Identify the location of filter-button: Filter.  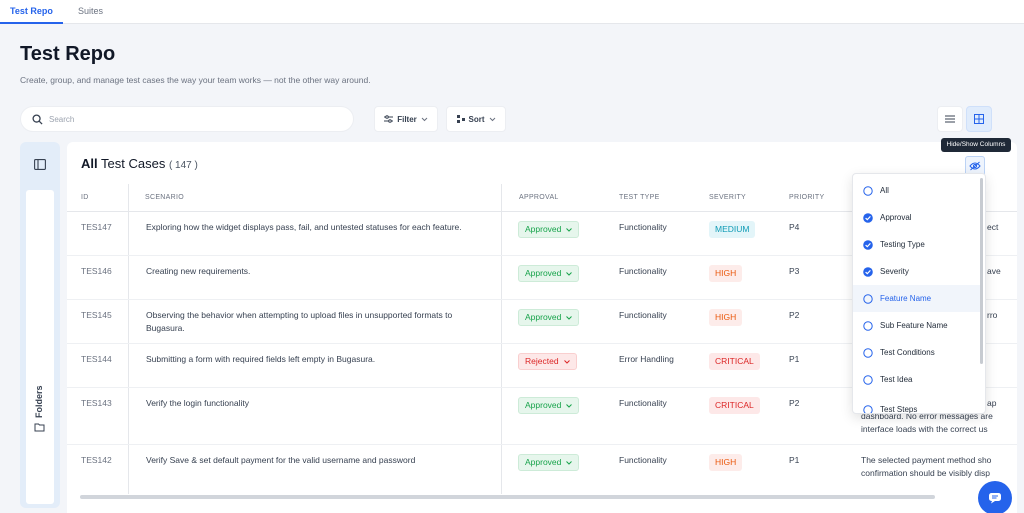
(406, 119).